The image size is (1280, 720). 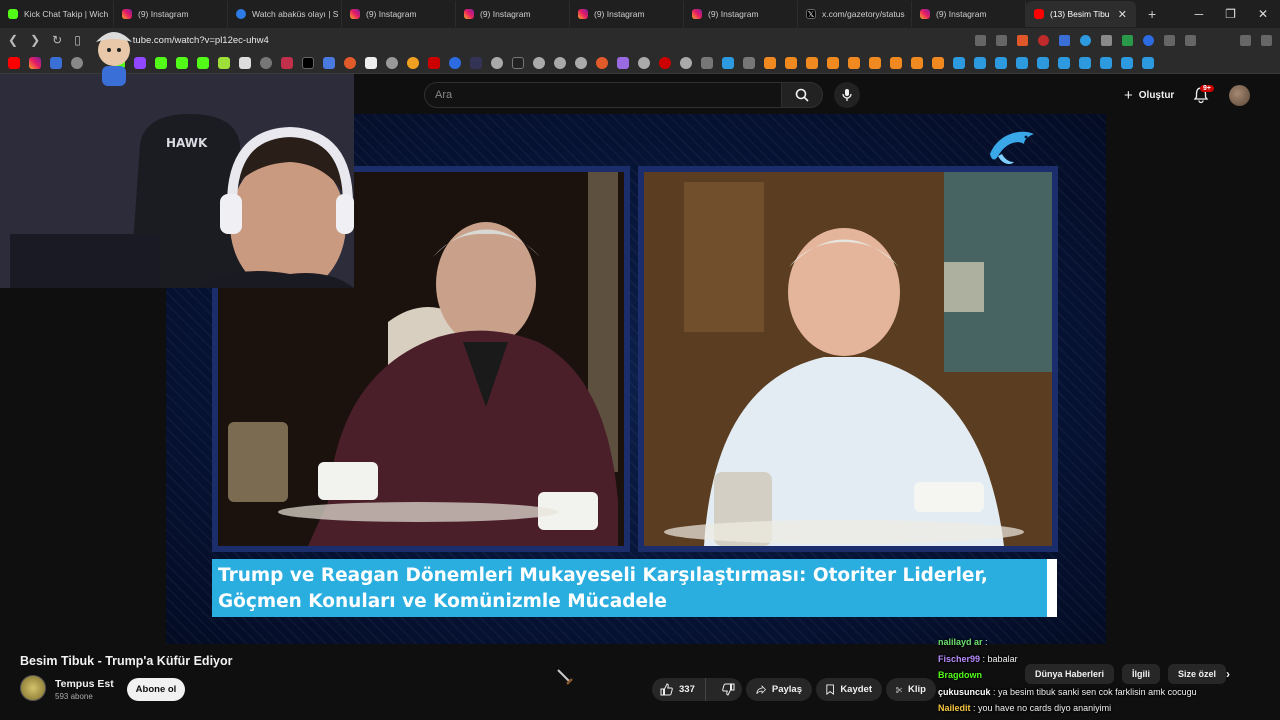 What do you see at coordinates (1263, 14) in the screenshot?
I see `close-window-icon: ✕` at bounding box center [1263, 14].